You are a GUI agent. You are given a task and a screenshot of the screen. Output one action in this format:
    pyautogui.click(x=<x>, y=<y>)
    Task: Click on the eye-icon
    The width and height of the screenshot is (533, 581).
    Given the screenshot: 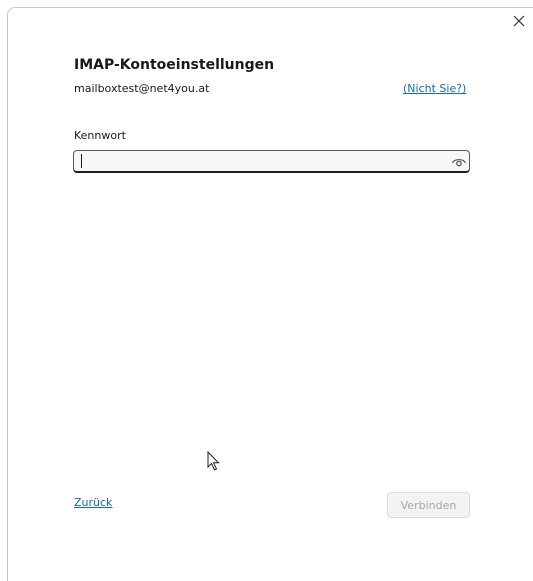 What is the action you would take?
    pyautogui.click(x=459, y=162)
    